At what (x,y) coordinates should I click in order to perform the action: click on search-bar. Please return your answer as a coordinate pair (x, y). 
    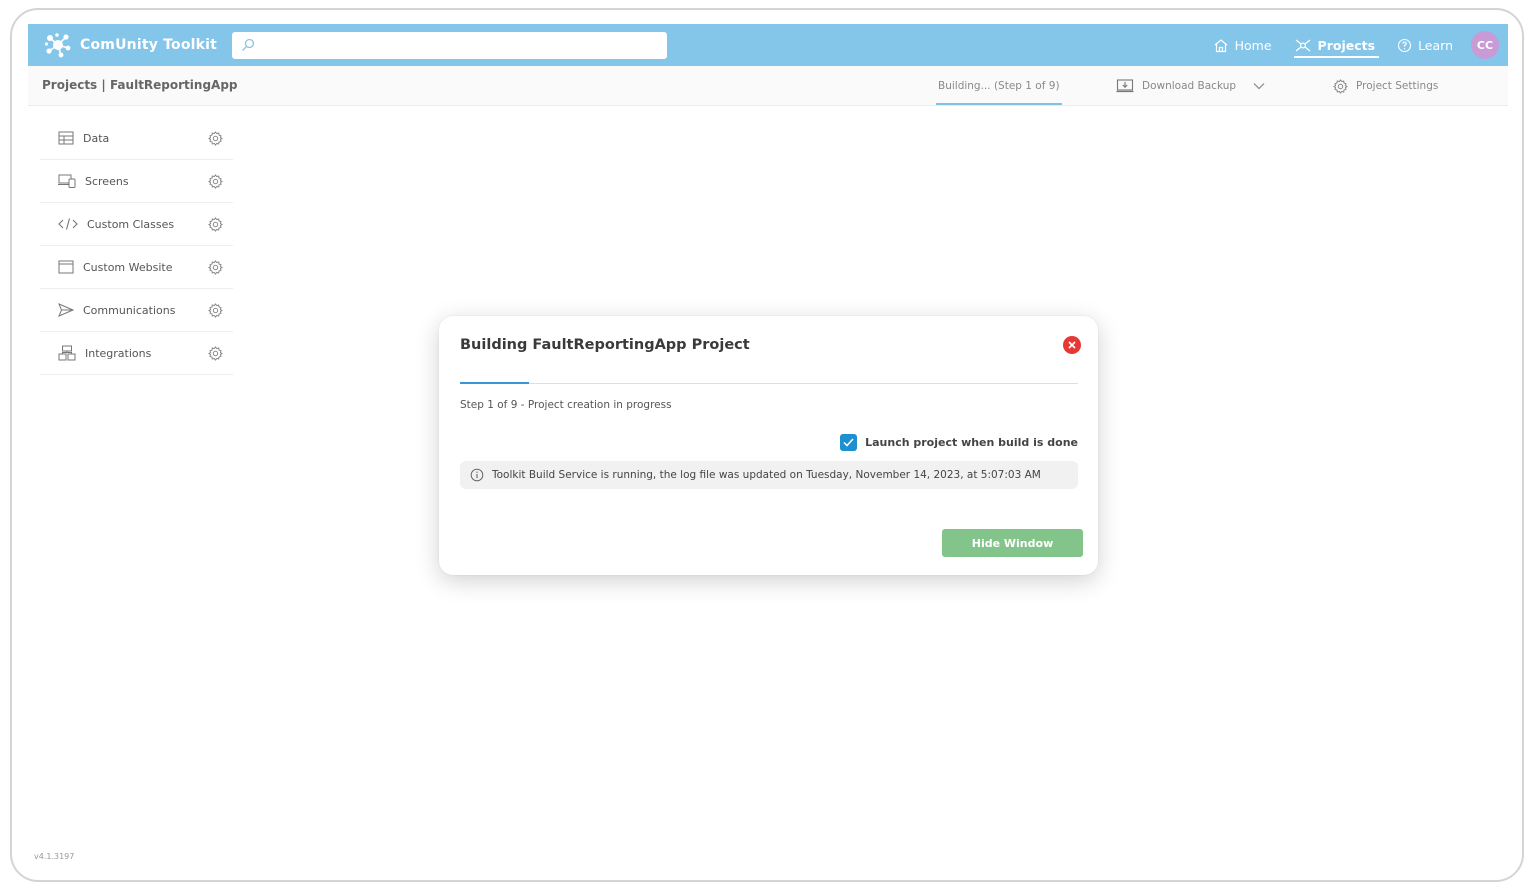
    Looking at the image, I should click on (449, 45).